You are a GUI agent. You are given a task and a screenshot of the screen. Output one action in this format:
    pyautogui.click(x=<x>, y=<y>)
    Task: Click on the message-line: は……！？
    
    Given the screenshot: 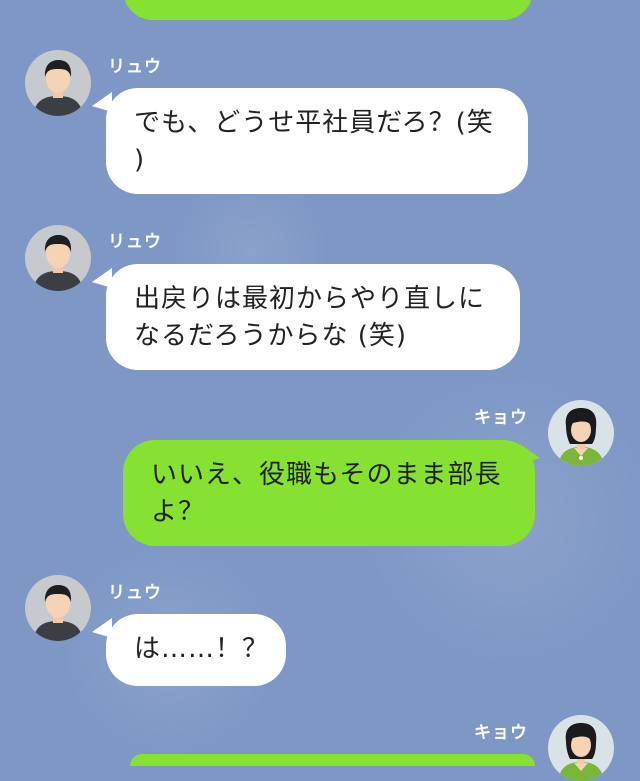 What is the action you would take?
    pyautogui.click(x=202, y=649)
    